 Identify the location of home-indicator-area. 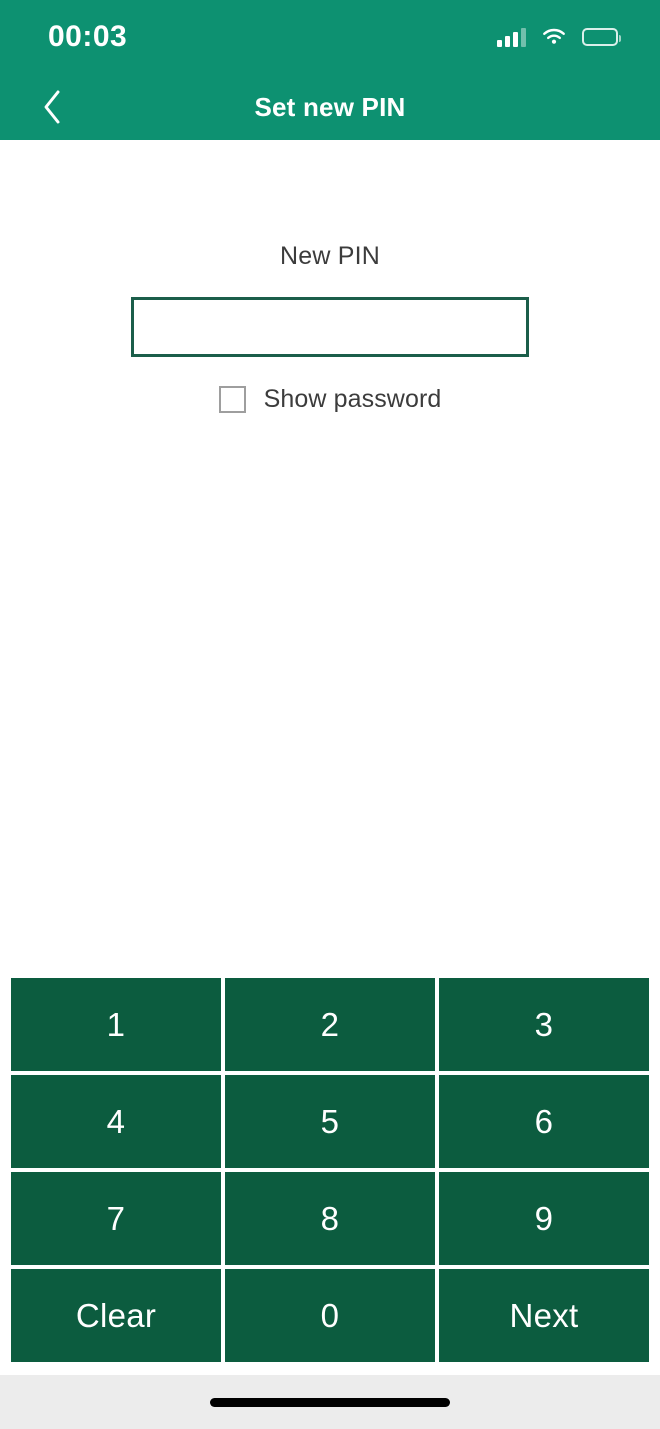
(330, 1402).